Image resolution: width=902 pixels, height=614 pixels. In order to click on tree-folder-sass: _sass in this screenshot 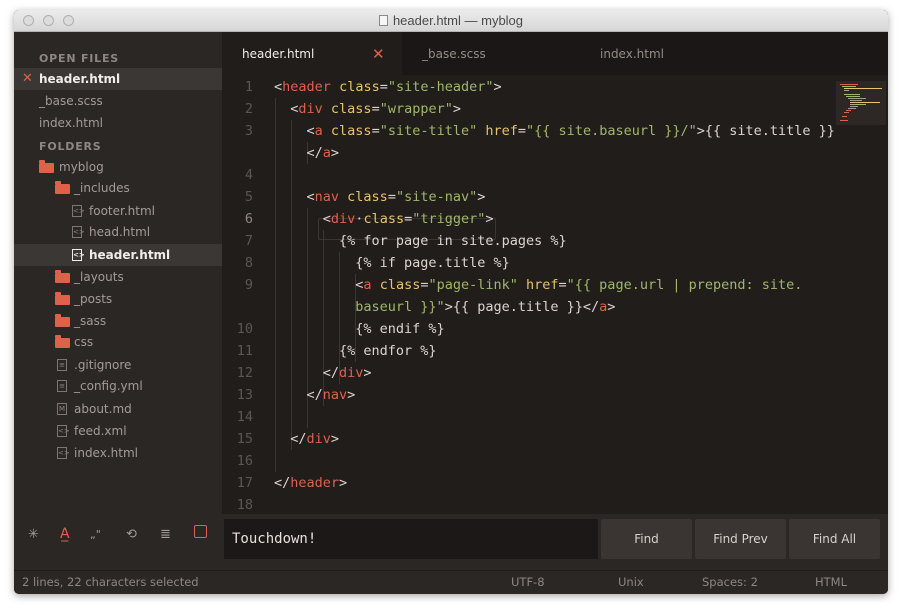, I will do `click(118, 321)`.